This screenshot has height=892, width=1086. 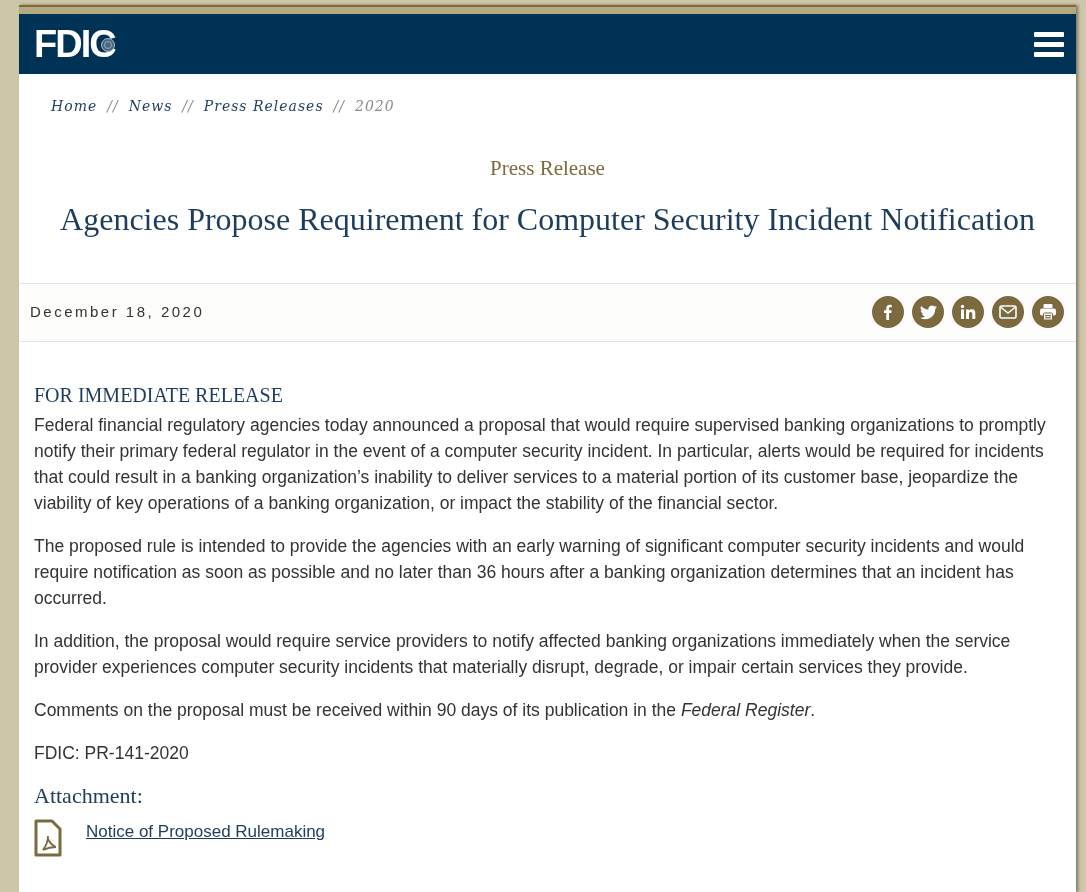 What do you see at coordinates (263, 106) in the screenshot?
I see `breadcrumb-link: Press Releases` at bounding box center [263, 106].